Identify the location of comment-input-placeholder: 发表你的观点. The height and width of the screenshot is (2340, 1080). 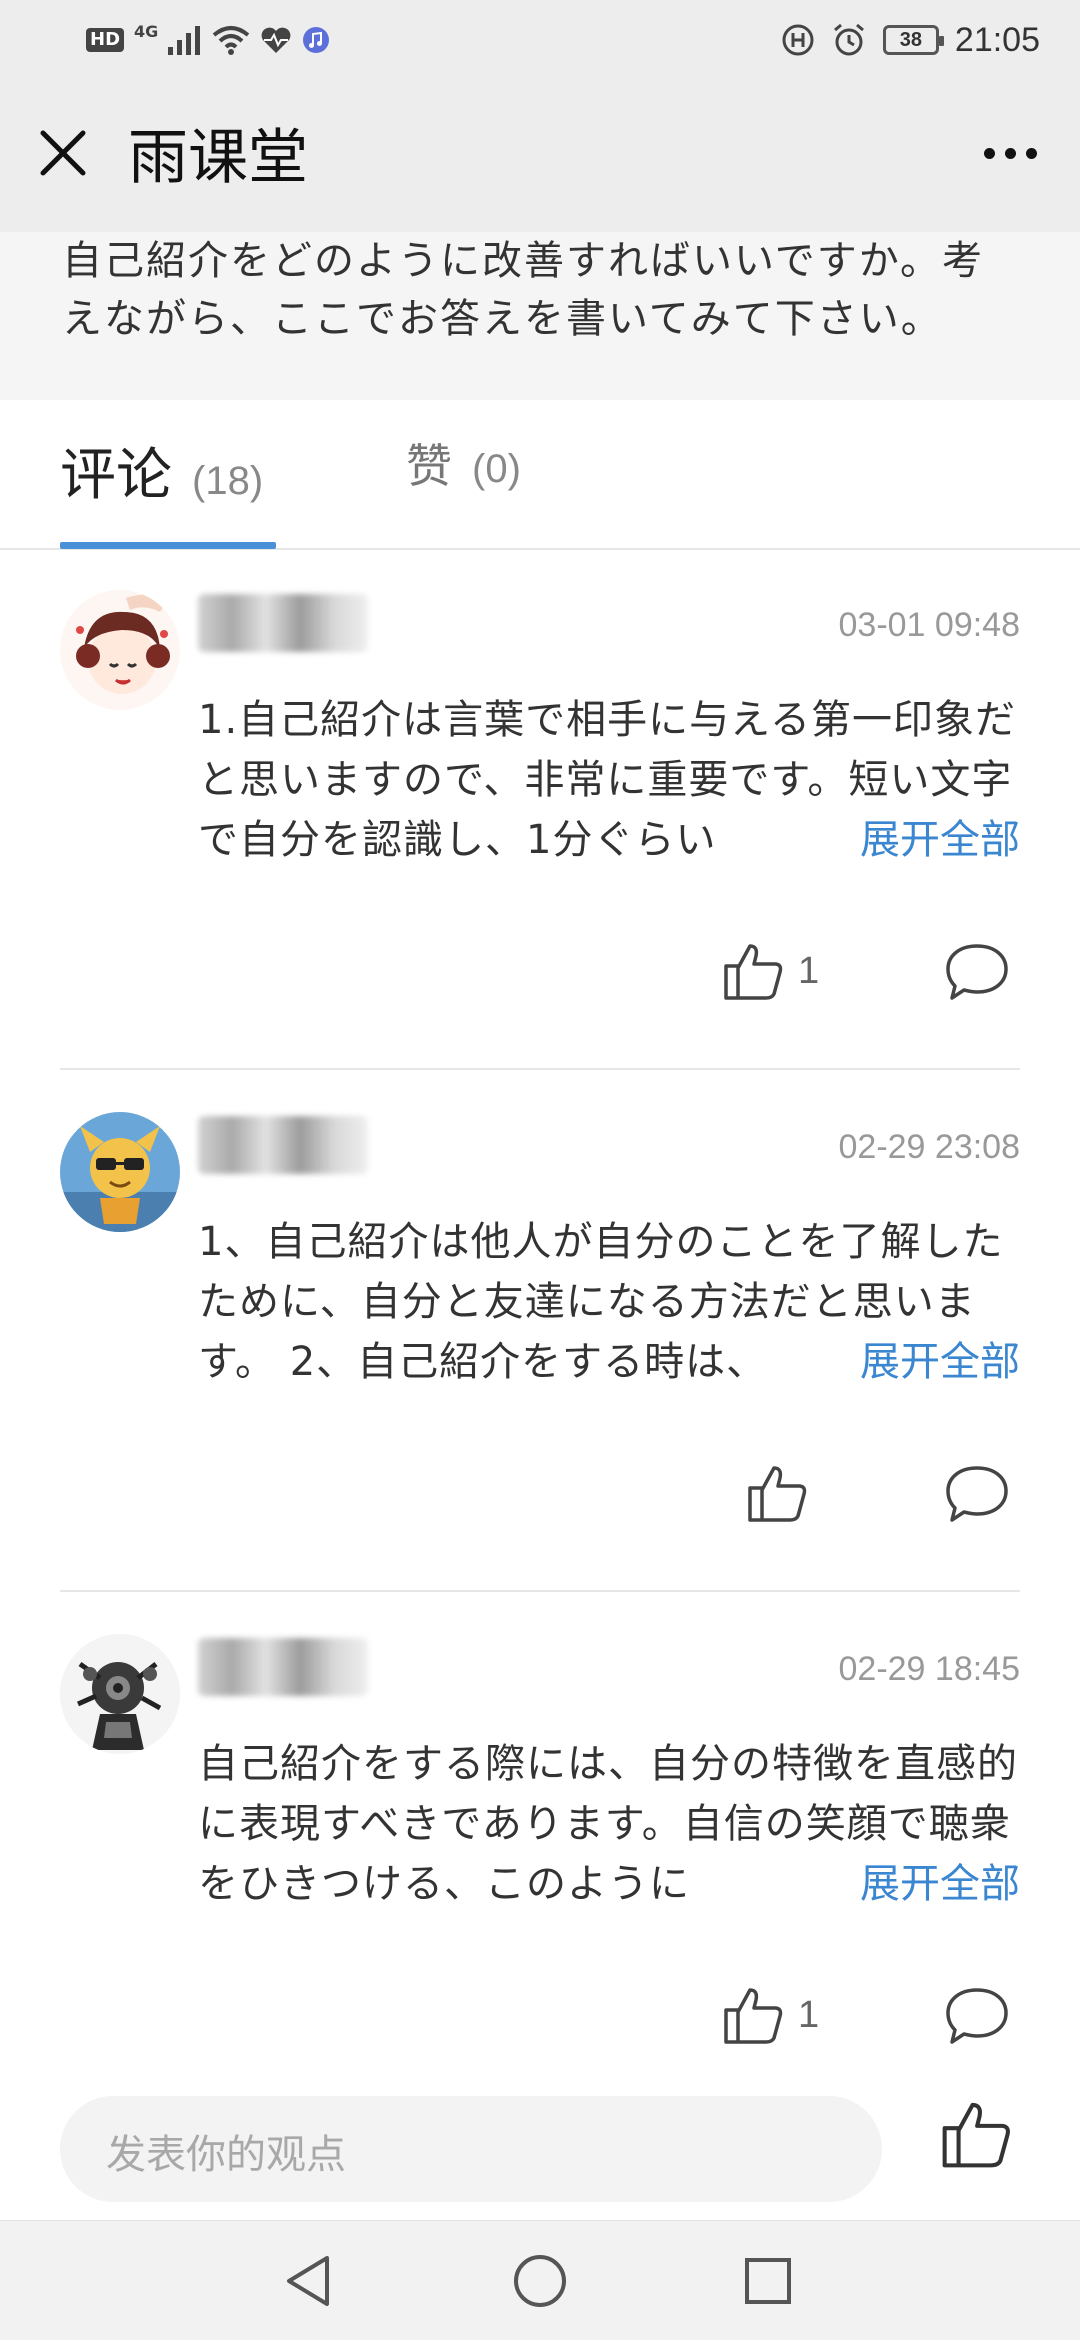
(226, 2155).